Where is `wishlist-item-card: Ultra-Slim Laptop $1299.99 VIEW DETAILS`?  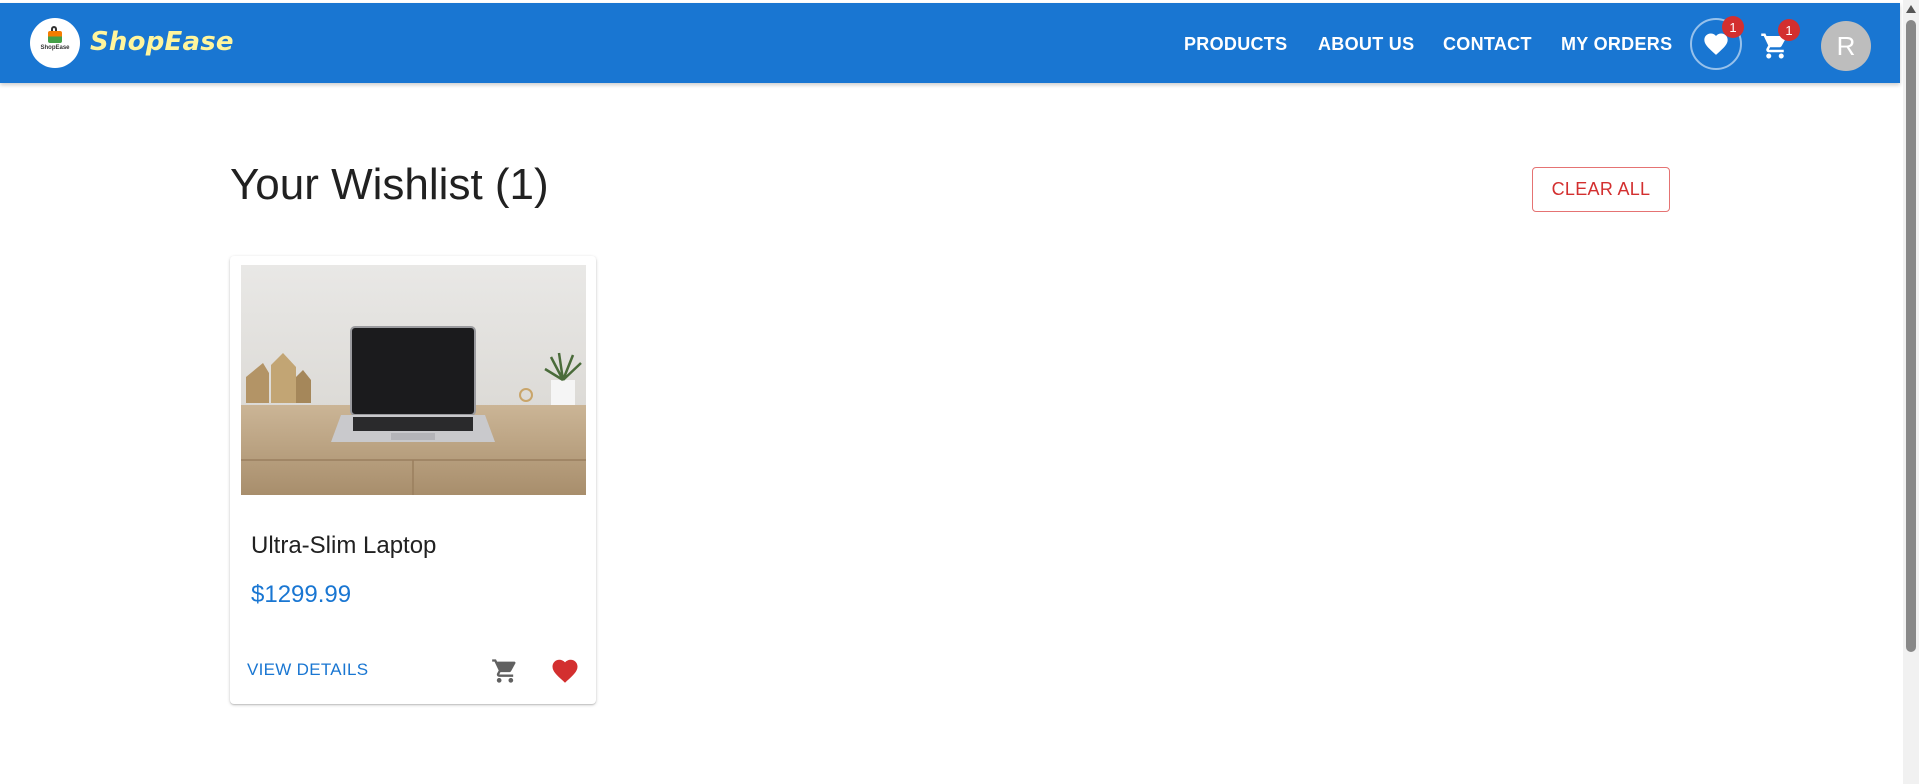
wishlist-item-card: Ultra-Slim Laptop $1299.99 VIEW DETAILS is located at coordinates (413, 480).